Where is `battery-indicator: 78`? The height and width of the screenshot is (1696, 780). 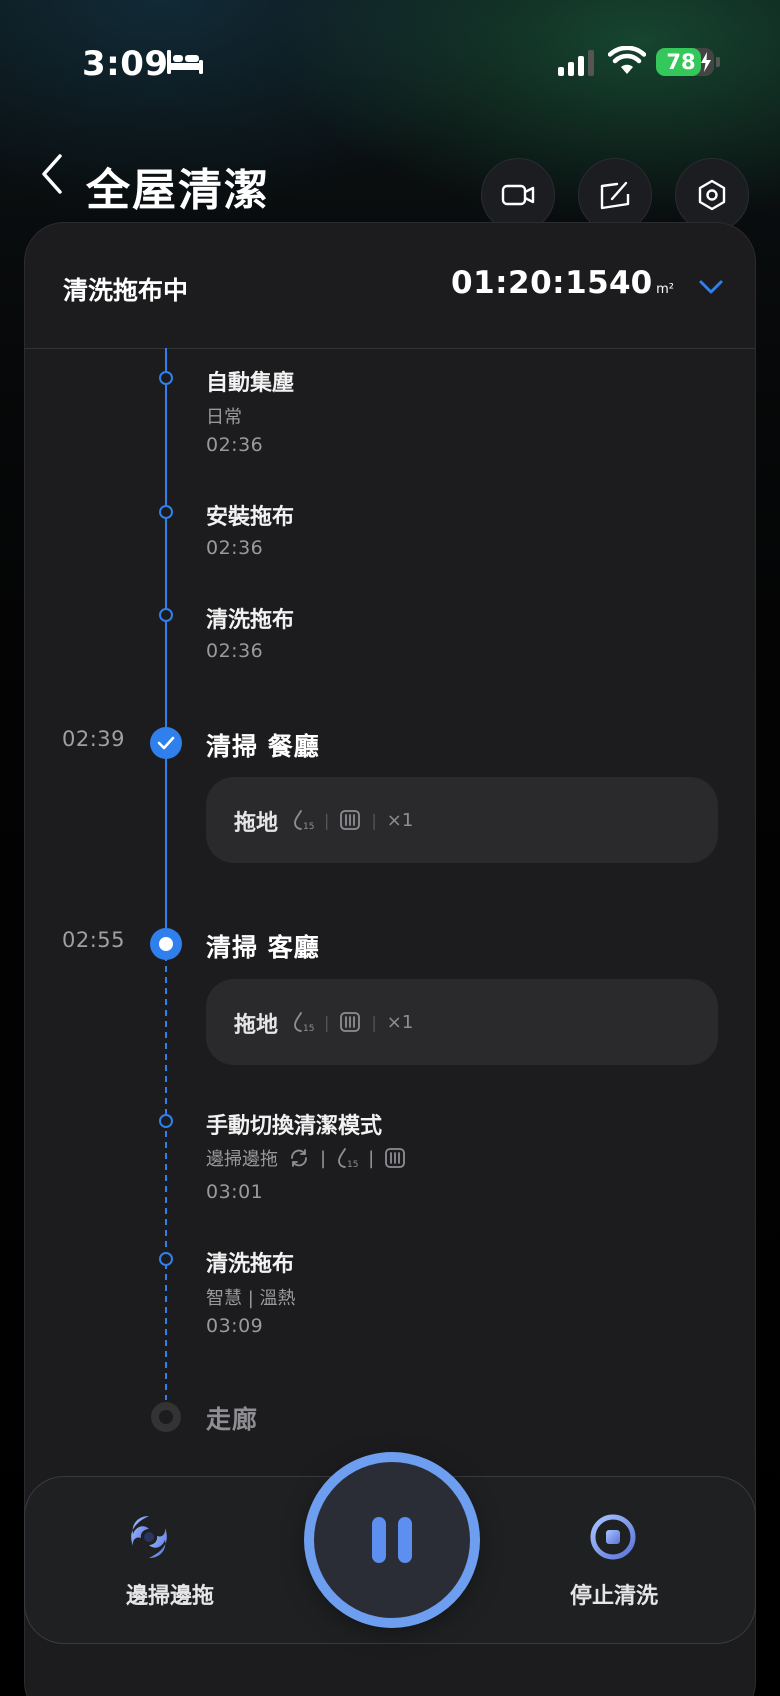 battery-indicator: 78 is located at coordinates (685, 62).